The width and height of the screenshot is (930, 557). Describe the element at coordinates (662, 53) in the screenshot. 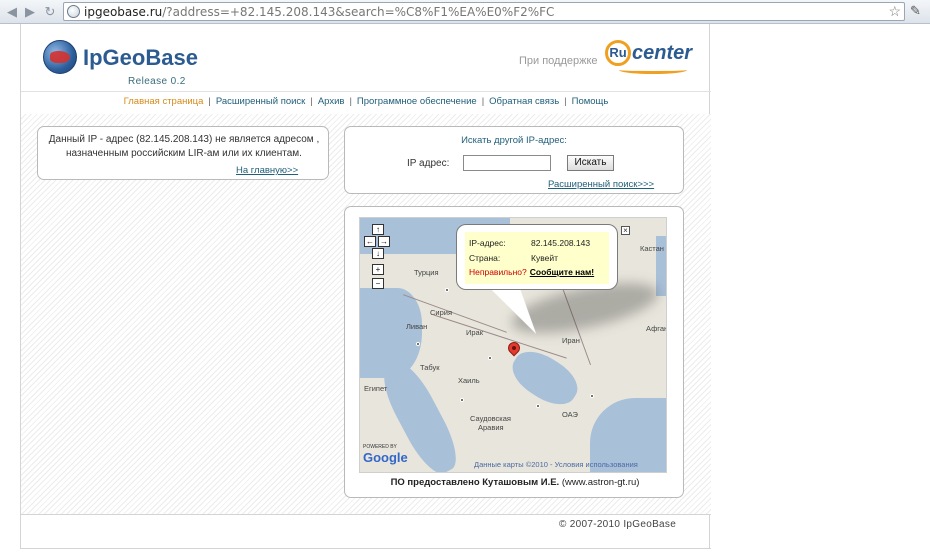

I see `rucenter-text: center` at that location.